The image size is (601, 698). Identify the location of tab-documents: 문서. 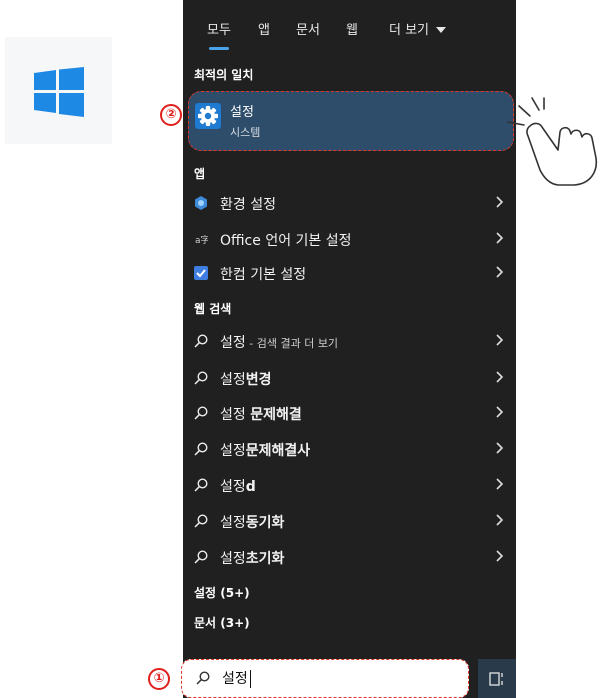
(308, 28).